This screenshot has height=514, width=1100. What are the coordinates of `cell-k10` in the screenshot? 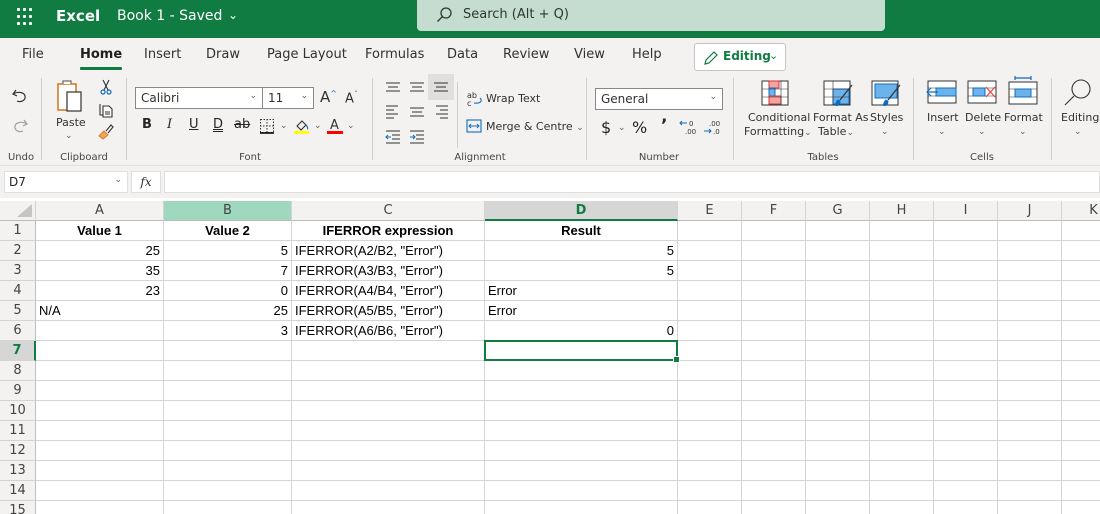 It's located at (1081, 411).